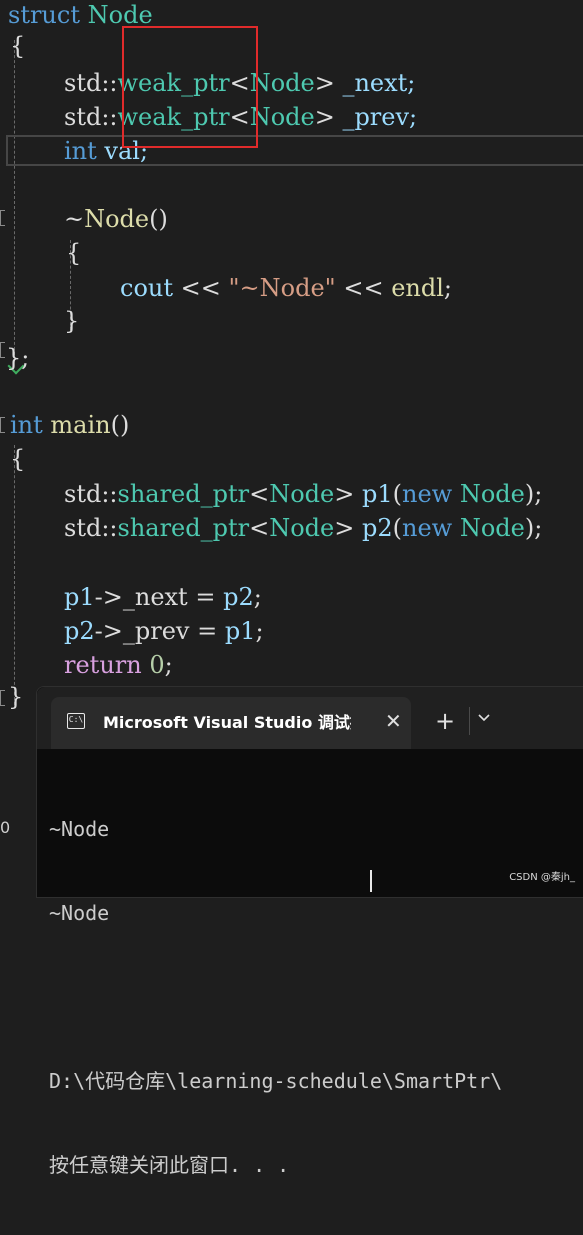 This screenshot has height=1235, width=583. What do you see at coordinates (417, 288) in the screenshot?
I see `identifier: endl` at bounding box center [417, 288].